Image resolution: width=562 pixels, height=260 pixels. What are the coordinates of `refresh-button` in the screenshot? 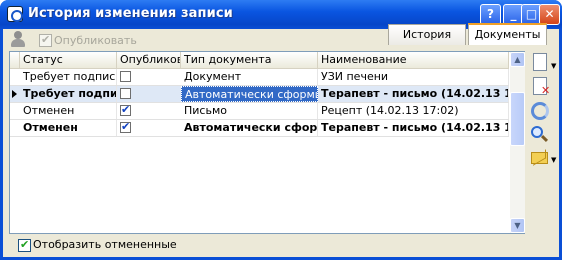 It's located at (540, 112).